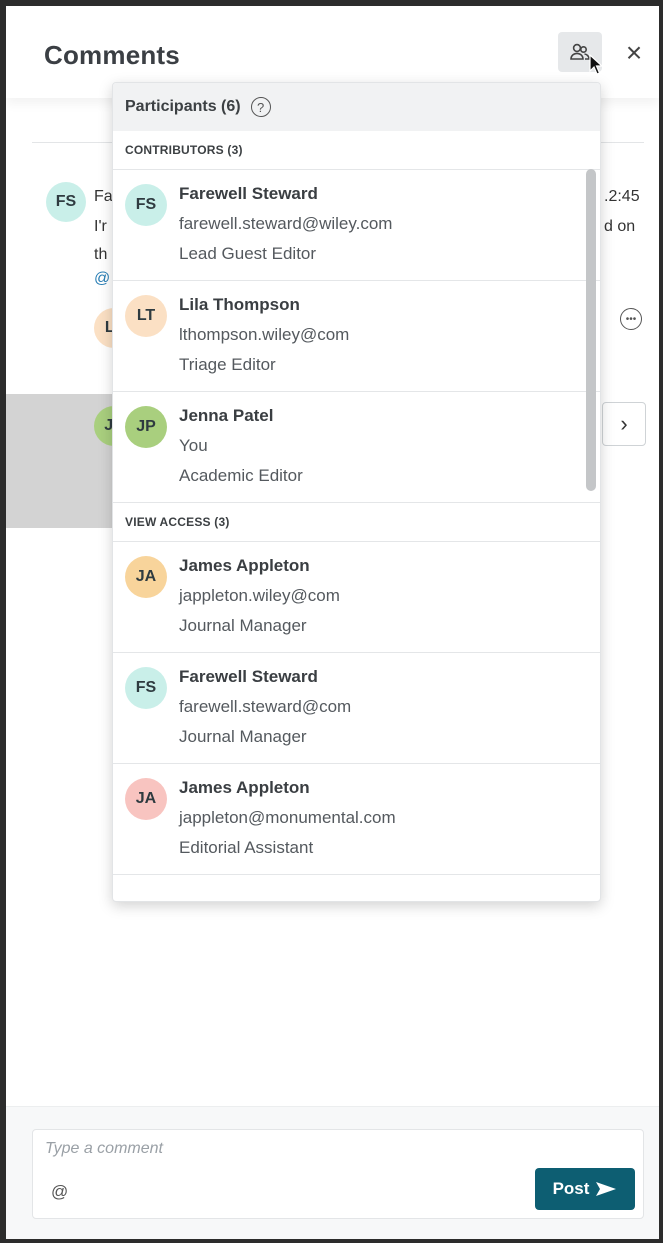 The width and height of the screenshot is (663, 1243). I want to click on next-button: ›, so click(624, 424).